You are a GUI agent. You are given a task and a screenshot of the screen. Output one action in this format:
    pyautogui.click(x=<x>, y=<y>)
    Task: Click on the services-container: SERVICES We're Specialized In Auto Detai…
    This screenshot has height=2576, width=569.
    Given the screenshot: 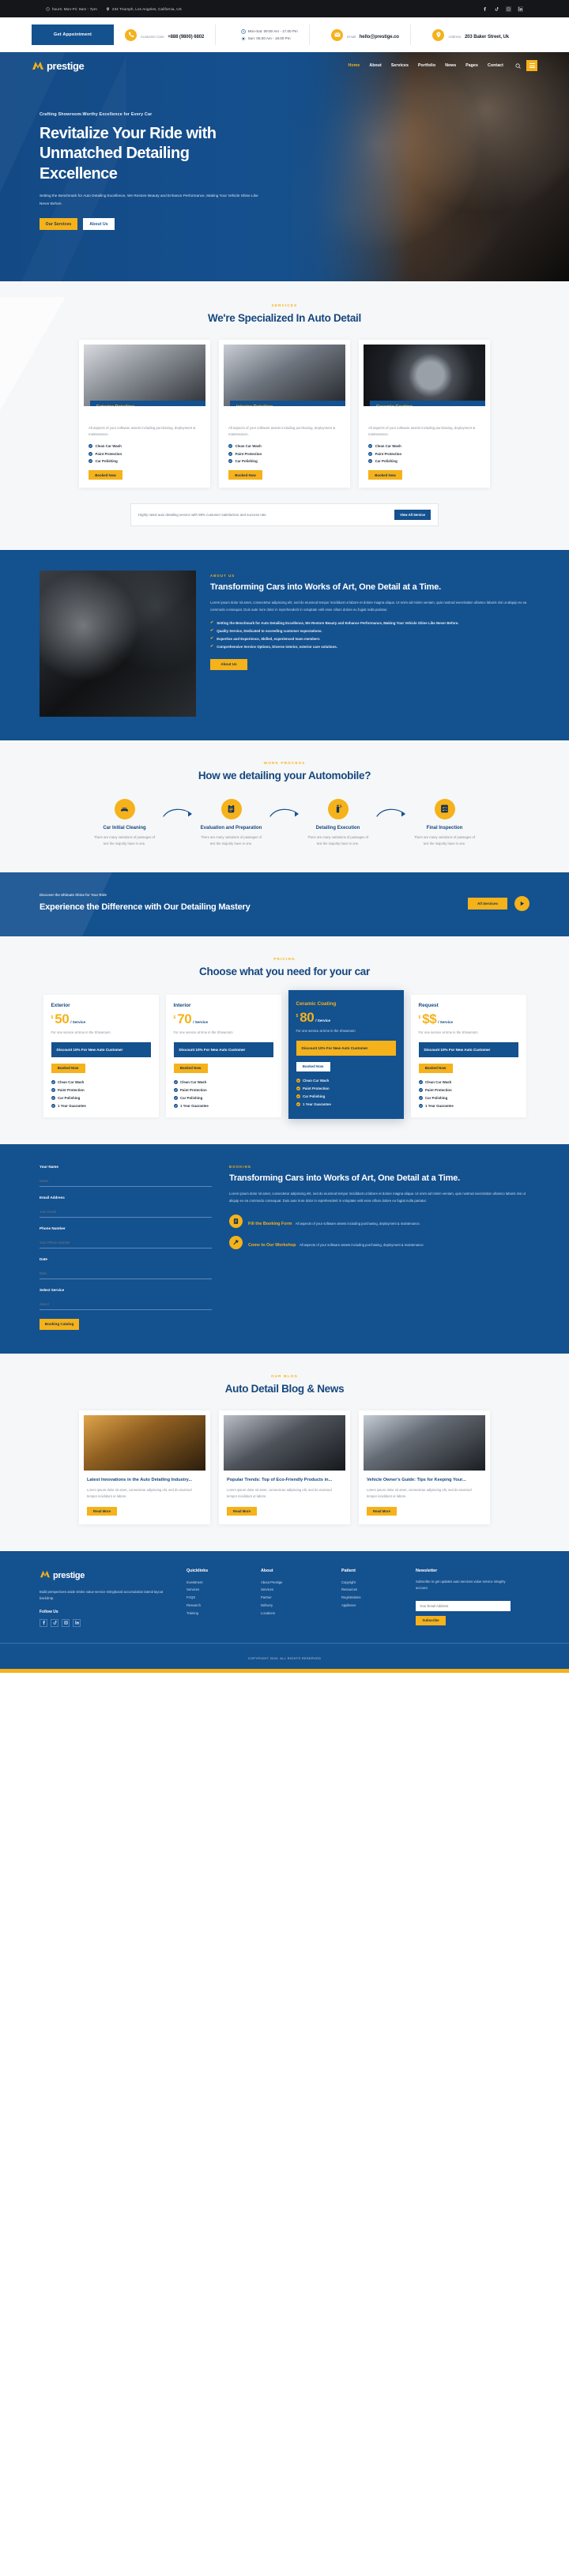 What is the action you would take?
    pyautogui.click(x=284, y=414)
    